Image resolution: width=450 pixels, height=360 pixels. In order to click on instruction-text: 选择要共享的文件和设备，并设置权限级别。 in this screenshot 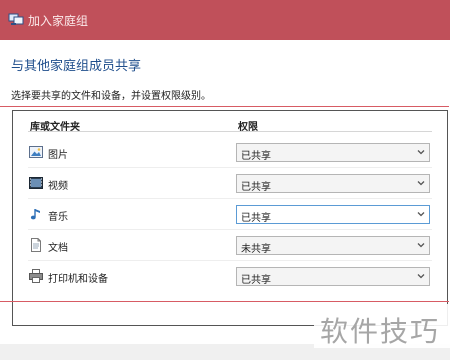, I will do `click(111, 96)`.